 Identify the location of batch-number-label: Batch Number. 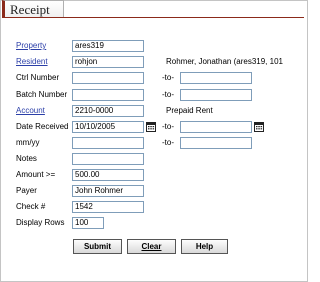
(42, 94).